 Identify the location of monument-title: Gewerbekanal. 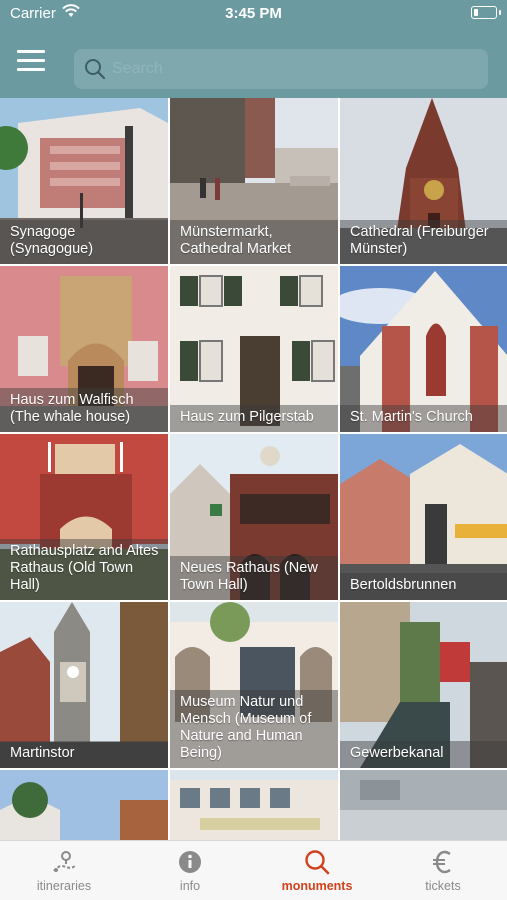
(423, 754).